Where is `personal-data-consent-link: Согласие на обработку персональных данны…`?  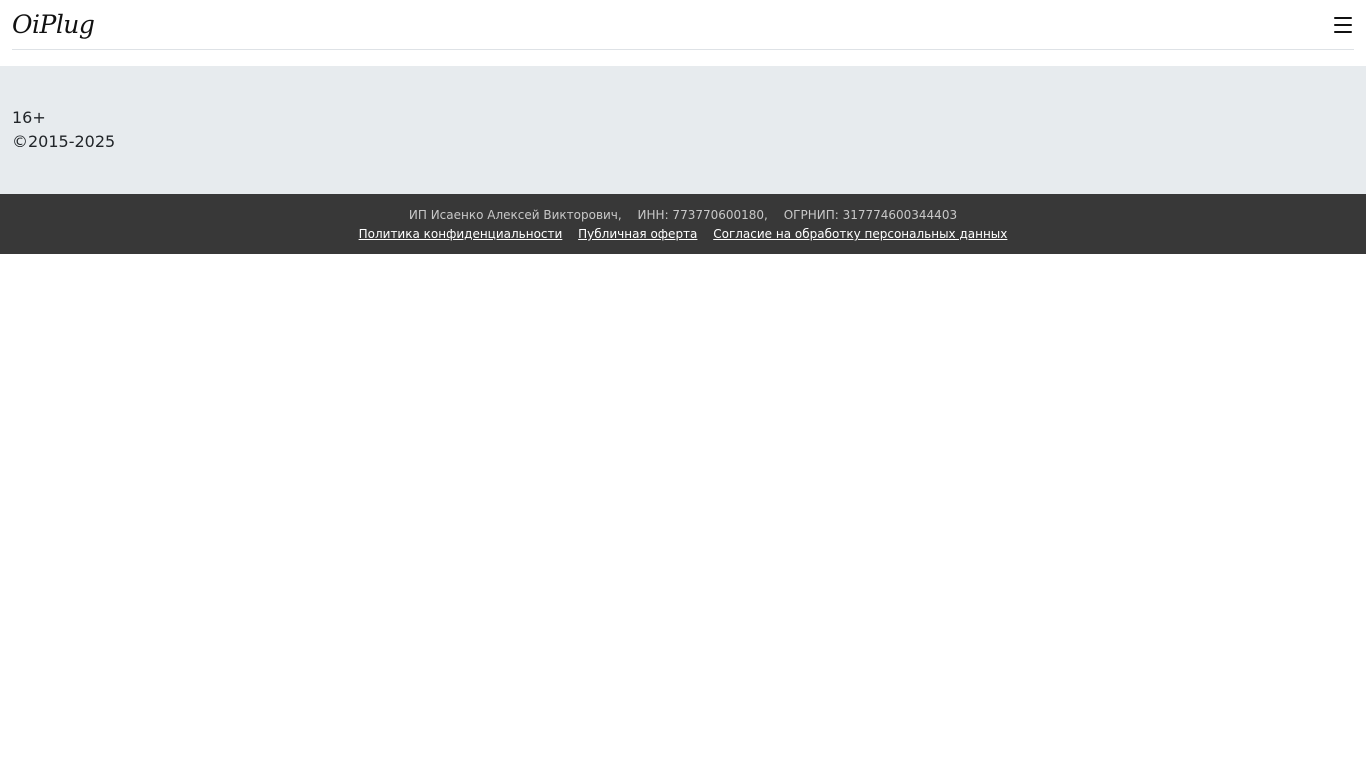 personal-data-consent-link: Согласие на обработку персональных данны… is located at coordinates (860, 234).